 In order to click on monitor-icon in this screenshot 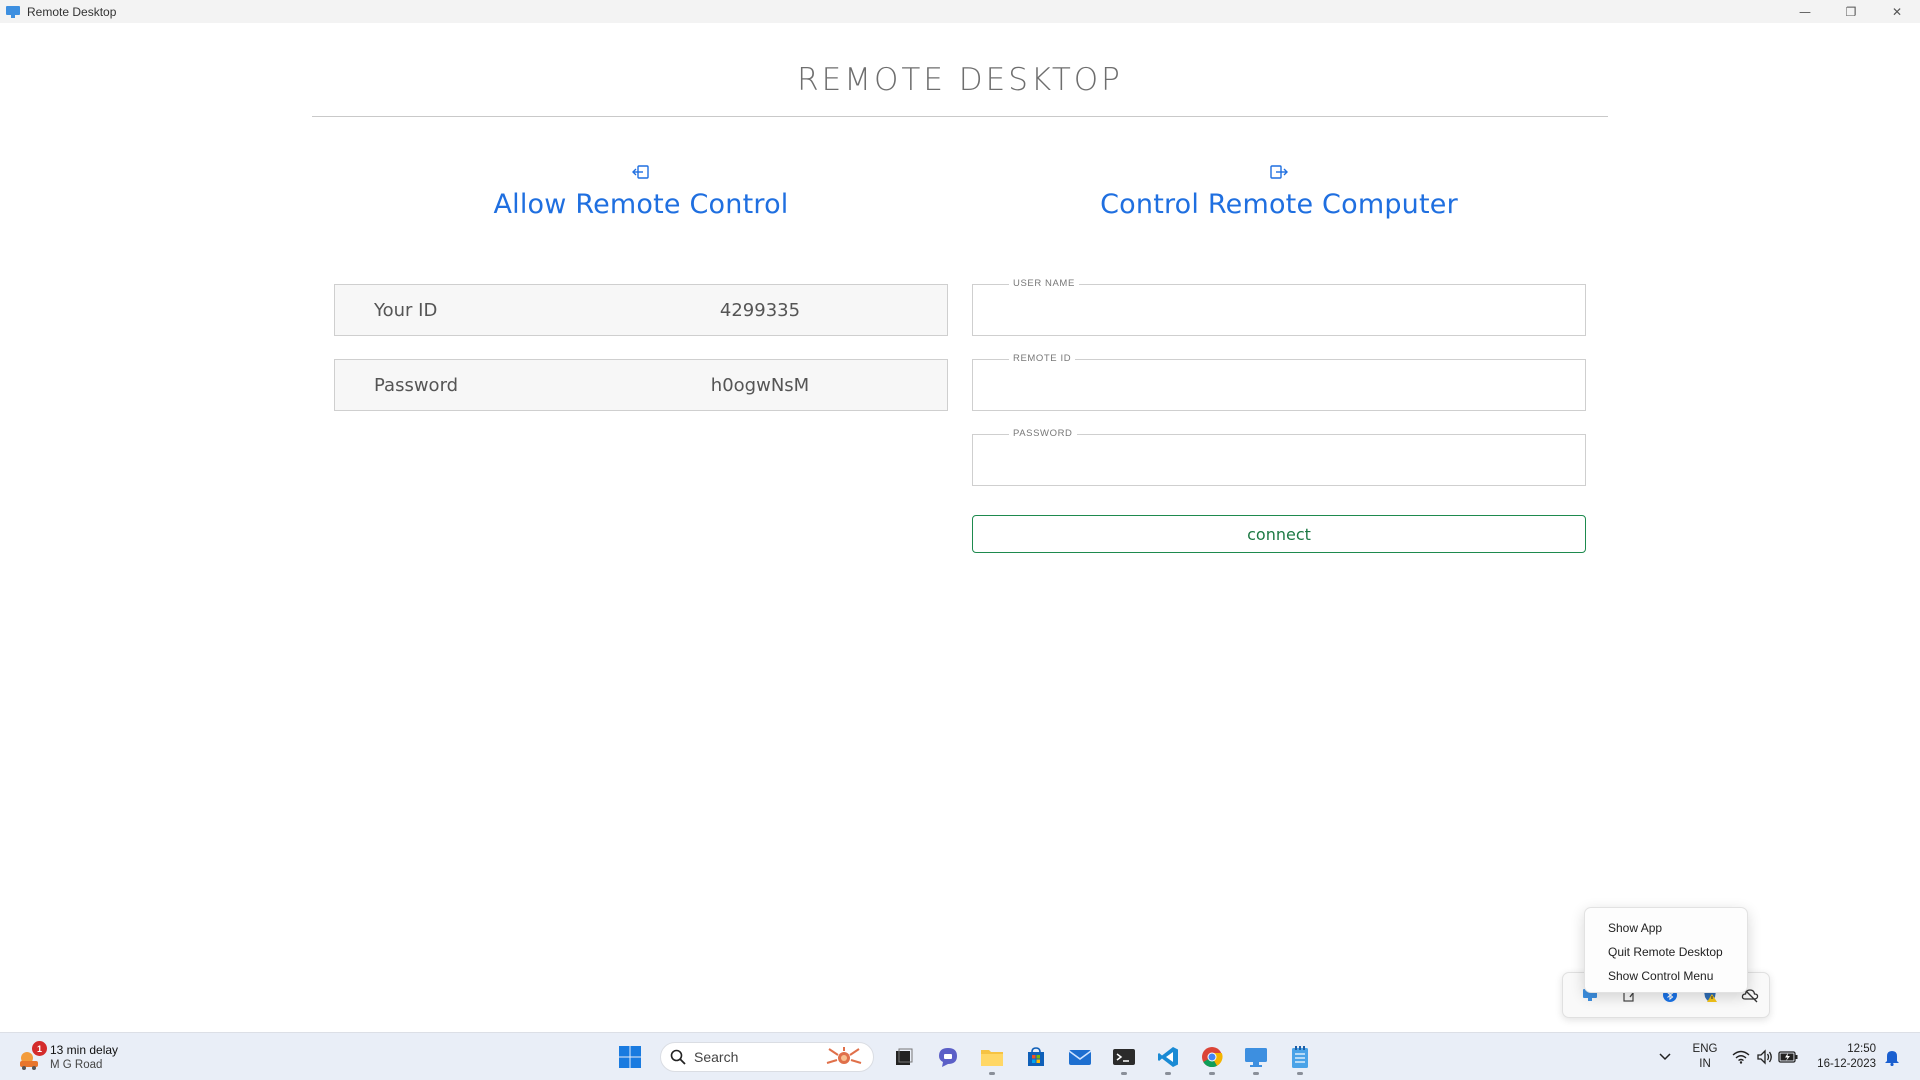, I will do `click(1256, 1057)`.